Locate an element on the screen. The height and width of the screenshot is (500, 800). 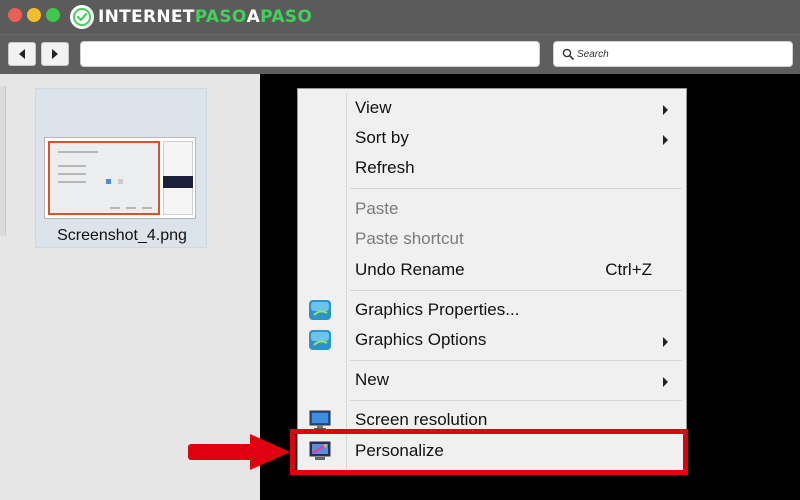
window-titlebar: INTERNET PASO A PASO is located at coordinates (400, 17).